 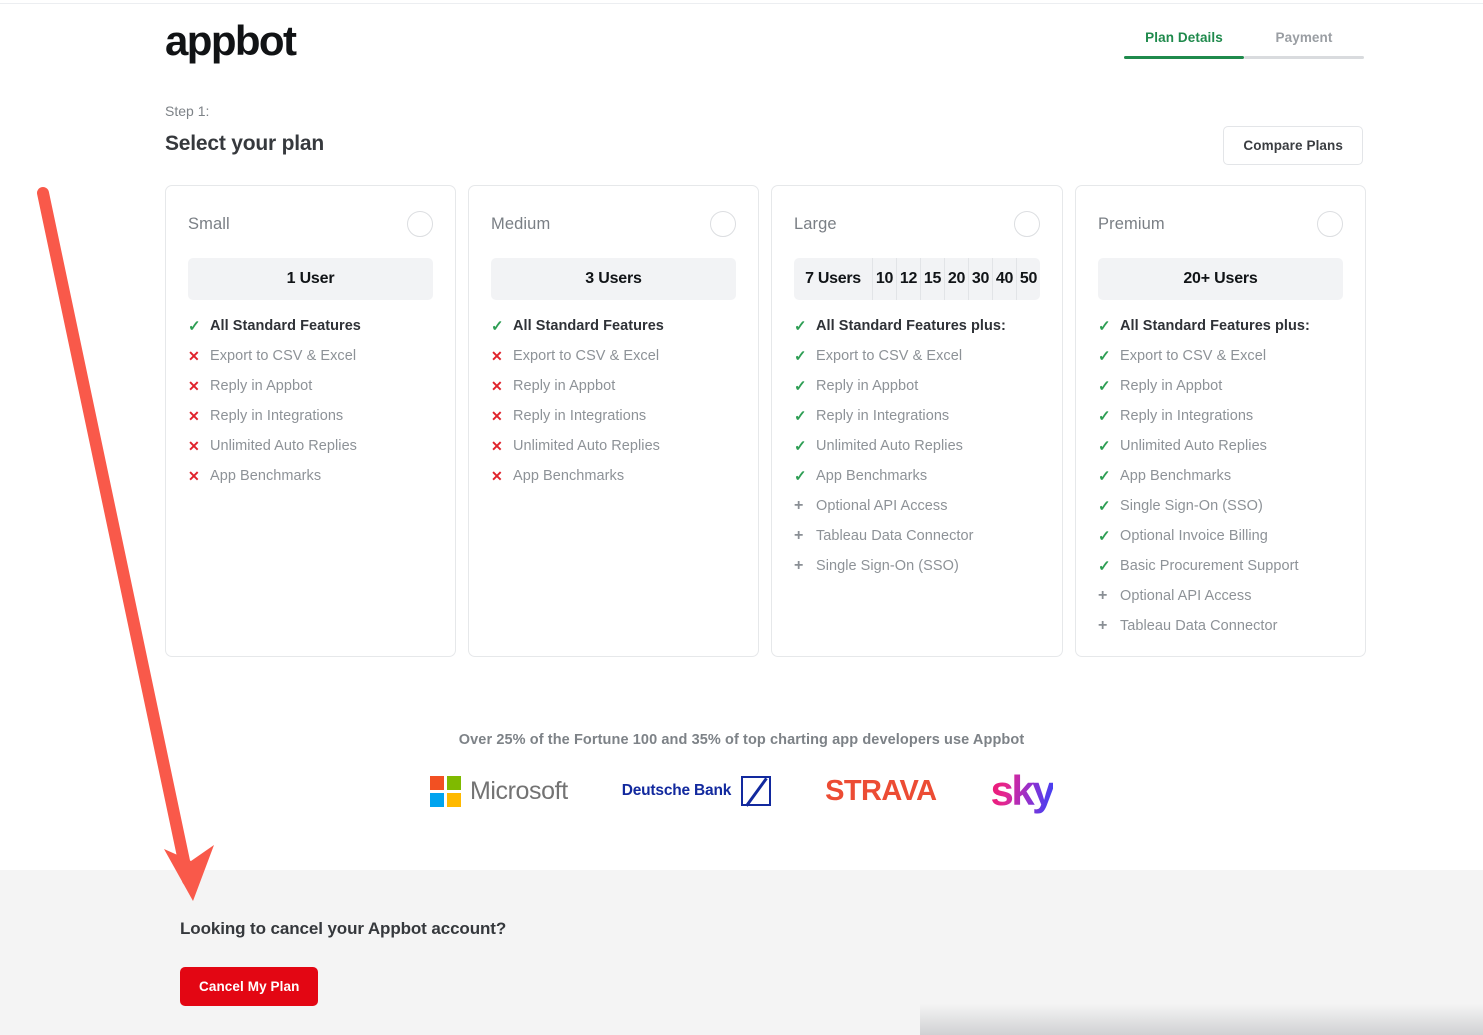 What do you see at coordinates (980, 279) in the screenshot?
I see `seat-option: 30` at bounding box center [980, 279].